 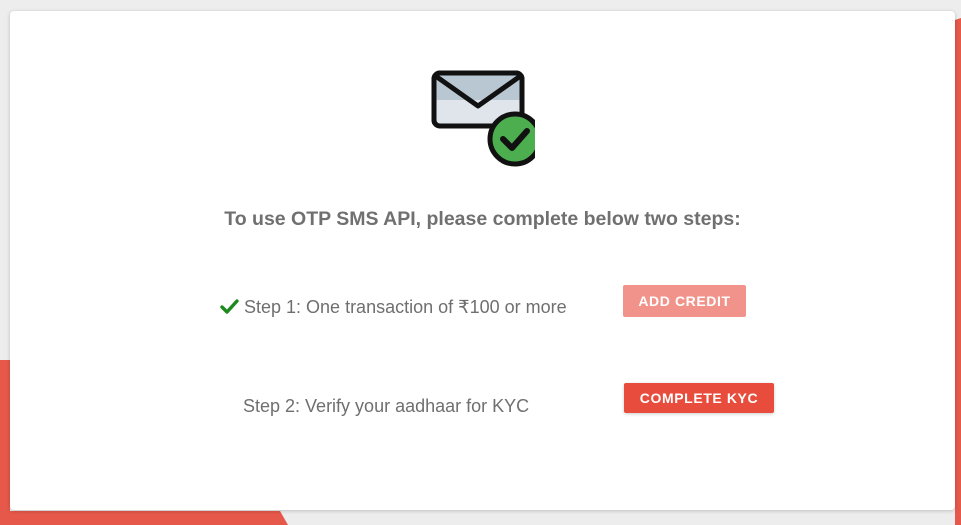 What do you see at coordinates (699, 398) in the screenshot?
I see `complete-kyc-button: COMPLETE KYC` at bounding box center [699, 398].